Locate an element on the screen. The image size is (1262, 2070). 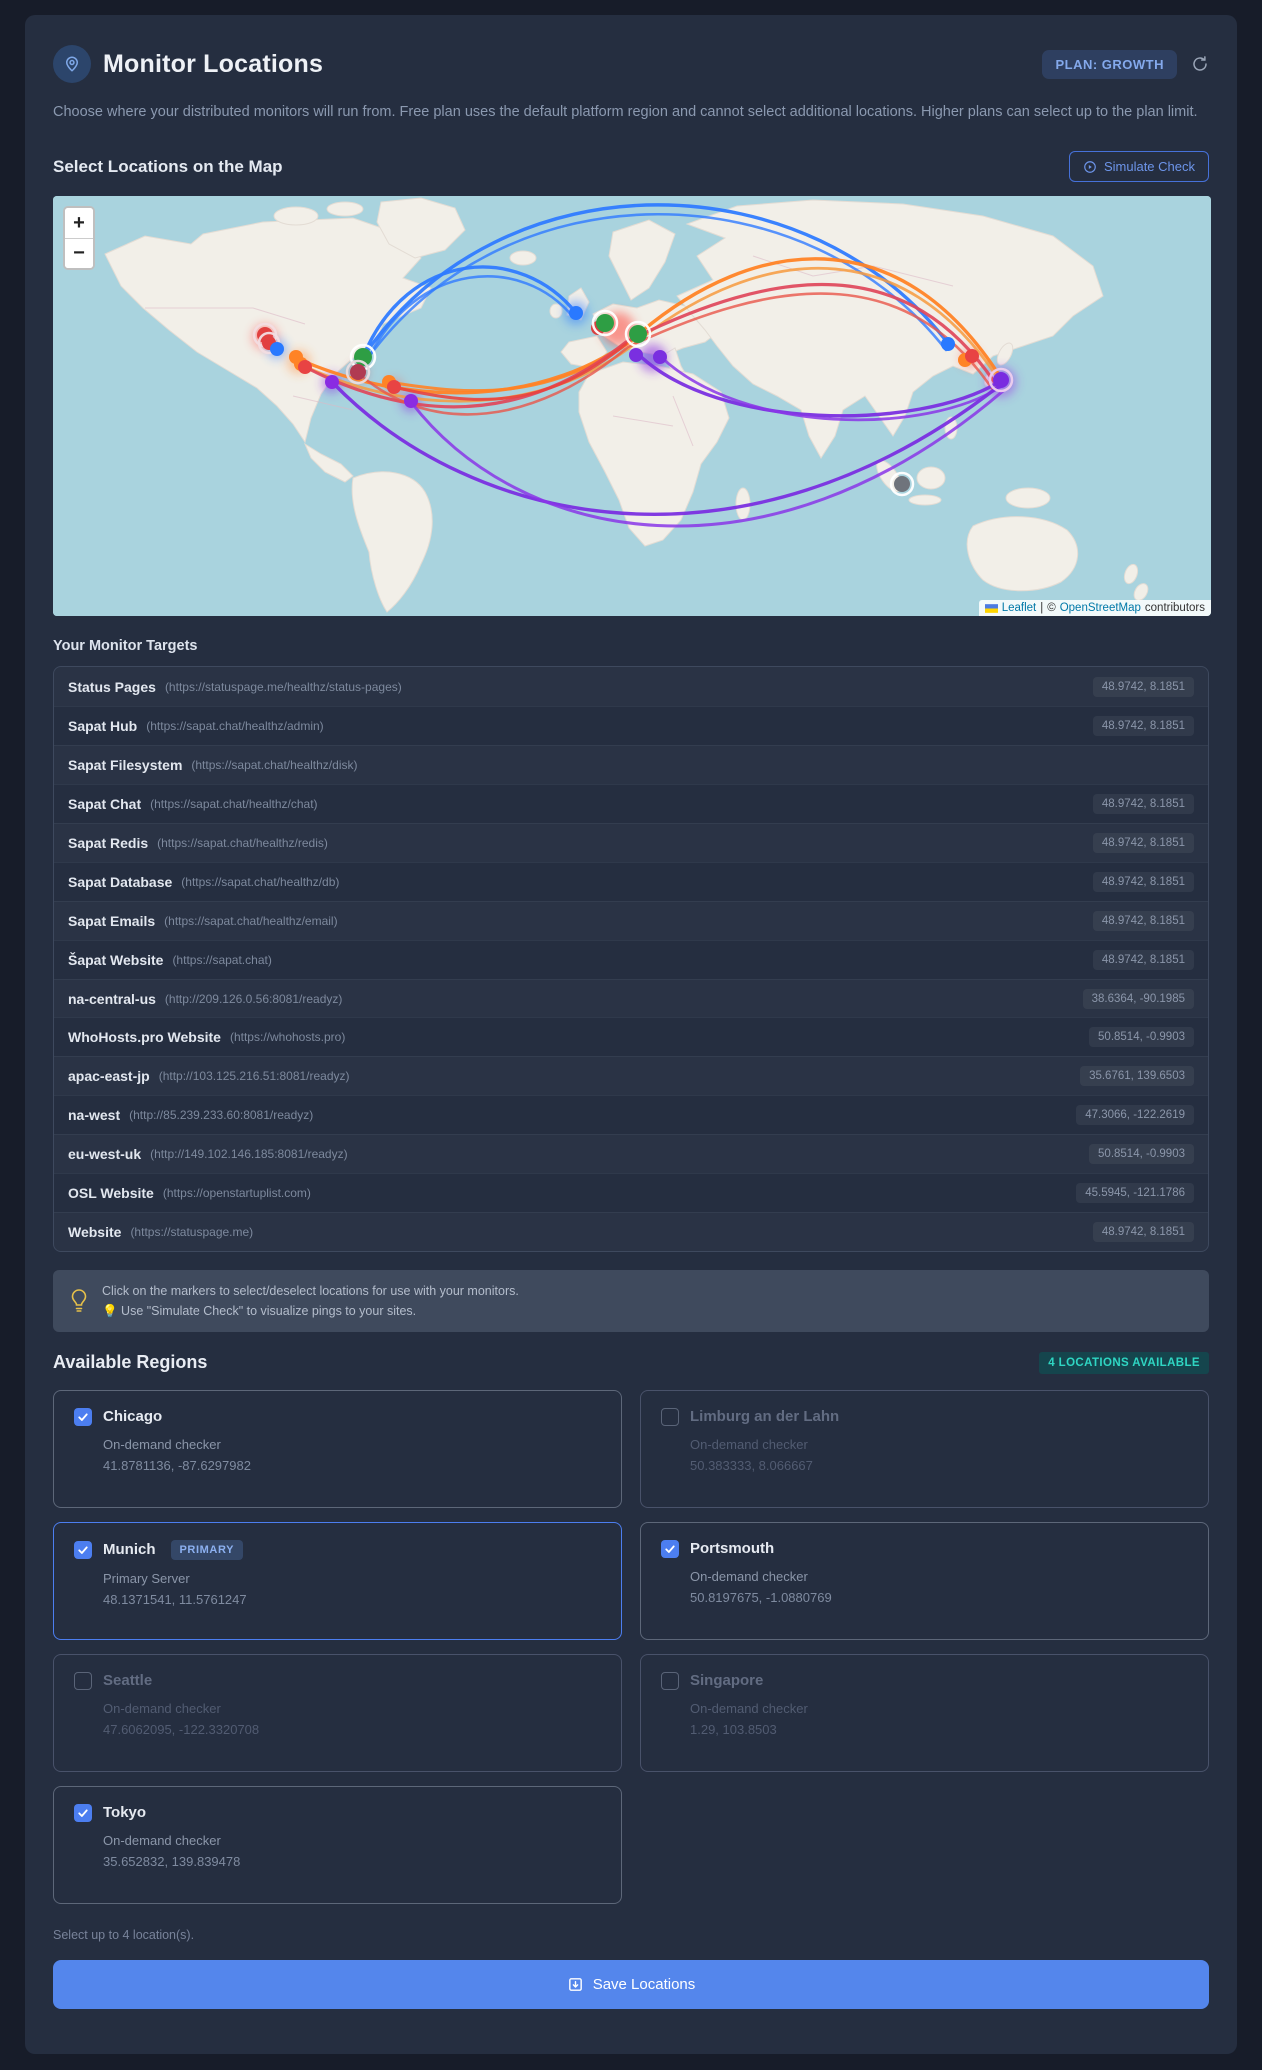
play-circle-icon is located at coordinates (1090, 167).